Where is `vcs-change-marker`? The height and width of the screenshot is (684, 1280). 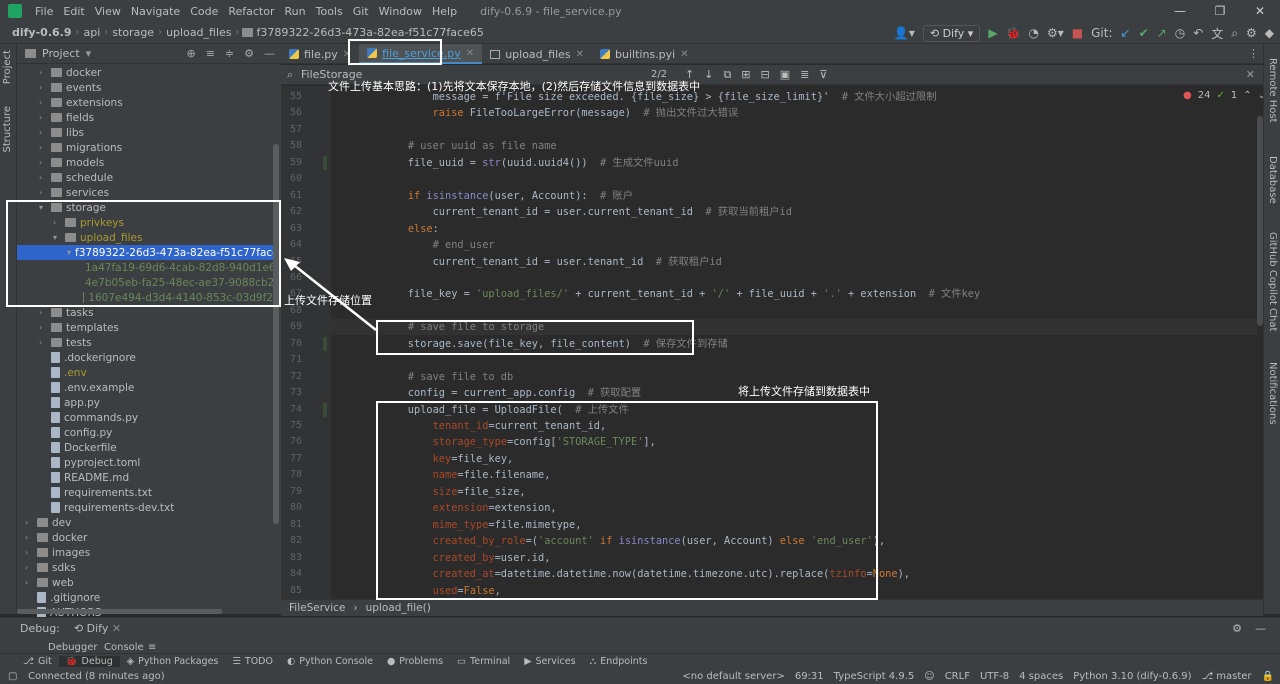
vcs-change-marker is located at coordinates (325, 343).